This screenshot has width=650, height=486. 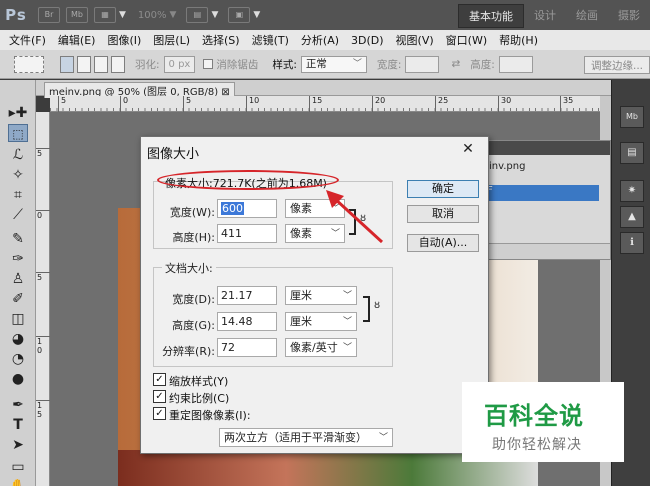 I want to click on subtract-selection-icon, so click(x=101, y=64).